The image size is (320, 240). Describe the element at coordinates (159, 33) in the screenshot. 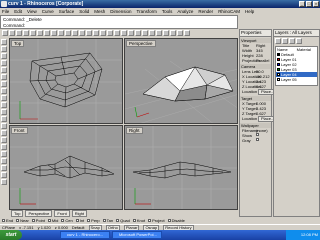

I see `shade-icon` at that location.